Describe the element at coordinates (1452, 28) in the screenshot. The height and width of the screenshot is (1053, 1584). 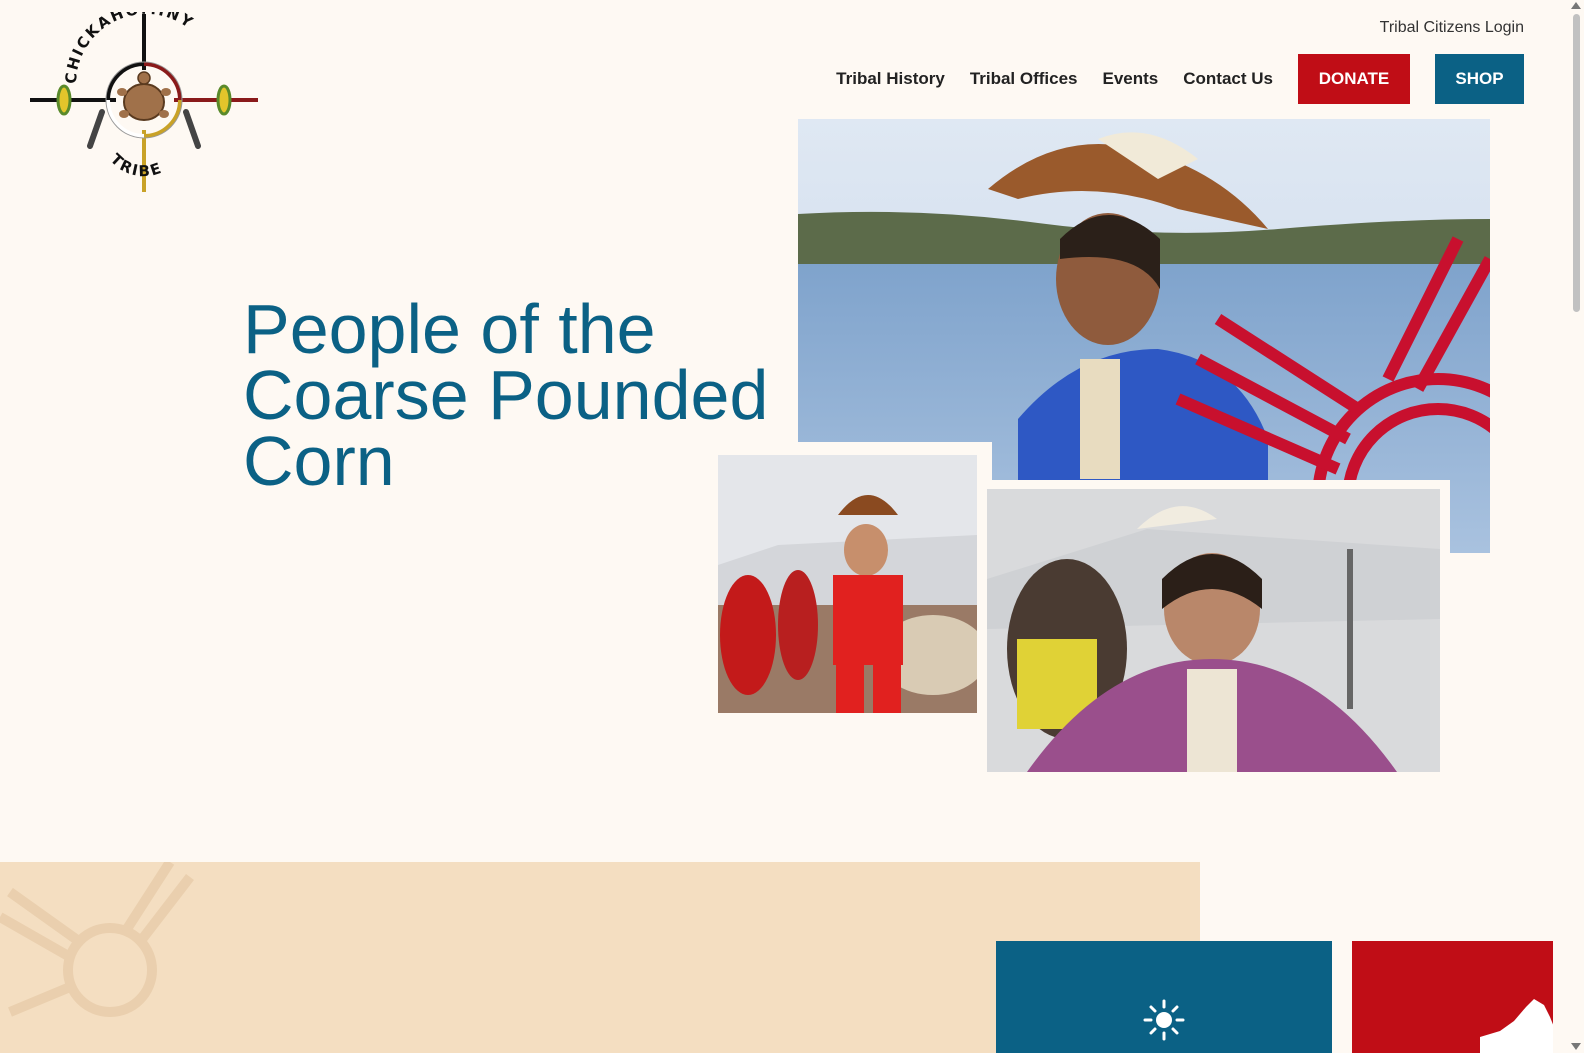
I see `tribal-citizens-login-link: Tribal Citizens Login` at that location.